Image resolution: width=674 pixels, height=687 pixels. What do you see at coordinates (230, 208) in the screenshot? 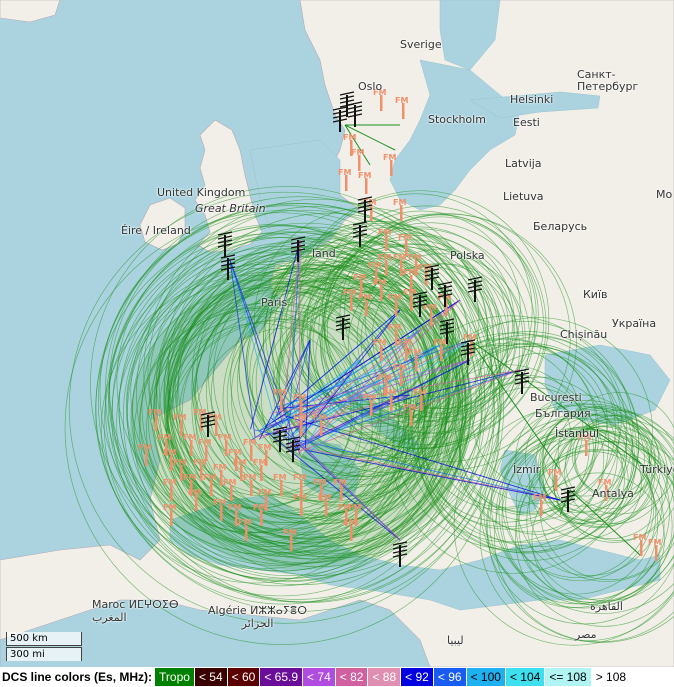
I see `label-great-britain: Great Britain` at bounding box center [230, 208].